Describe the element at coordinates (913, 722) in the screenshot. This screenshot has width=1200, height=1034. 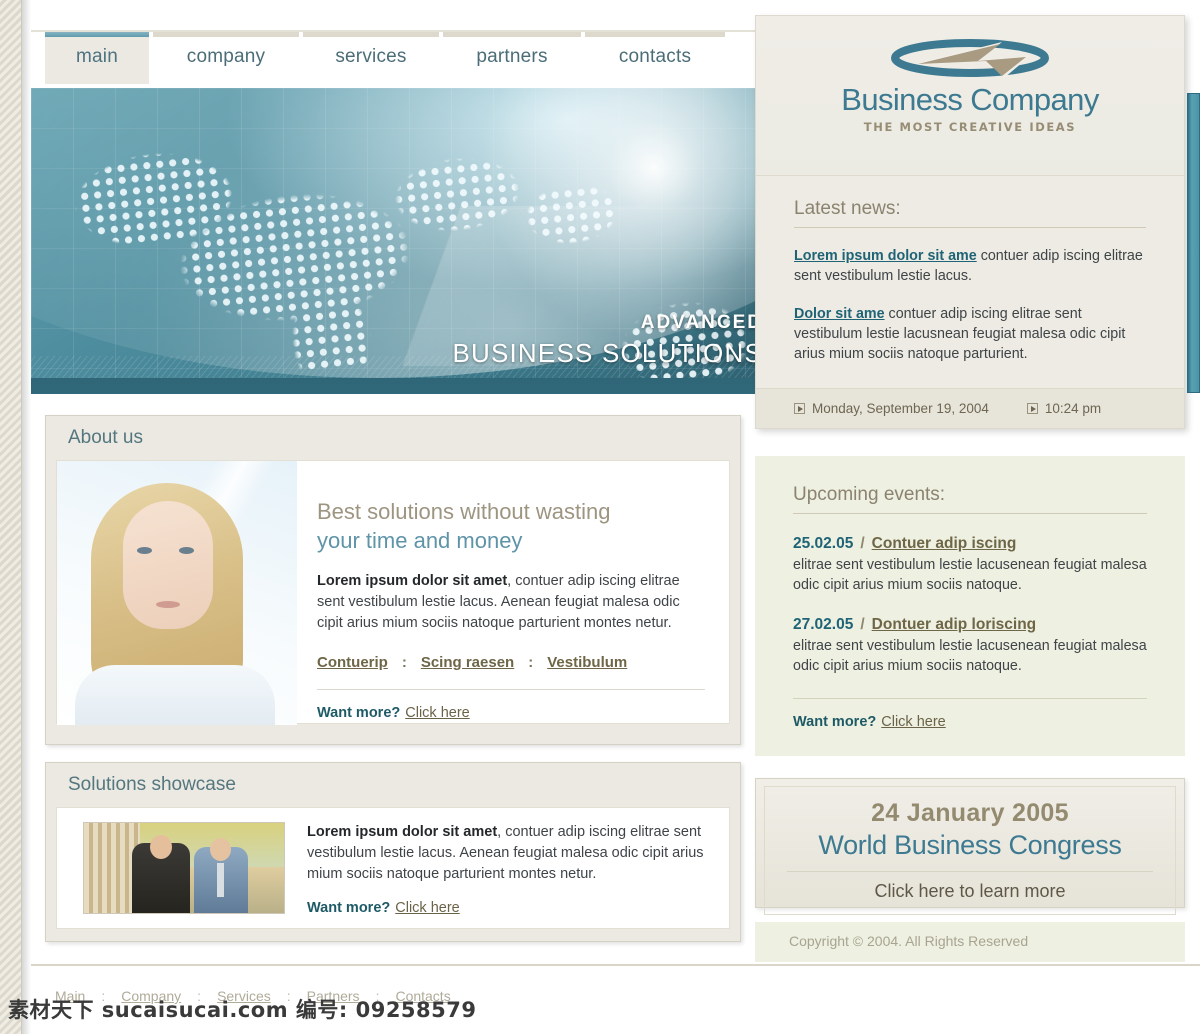
I see `events-click-here-link: Click here` at that location.